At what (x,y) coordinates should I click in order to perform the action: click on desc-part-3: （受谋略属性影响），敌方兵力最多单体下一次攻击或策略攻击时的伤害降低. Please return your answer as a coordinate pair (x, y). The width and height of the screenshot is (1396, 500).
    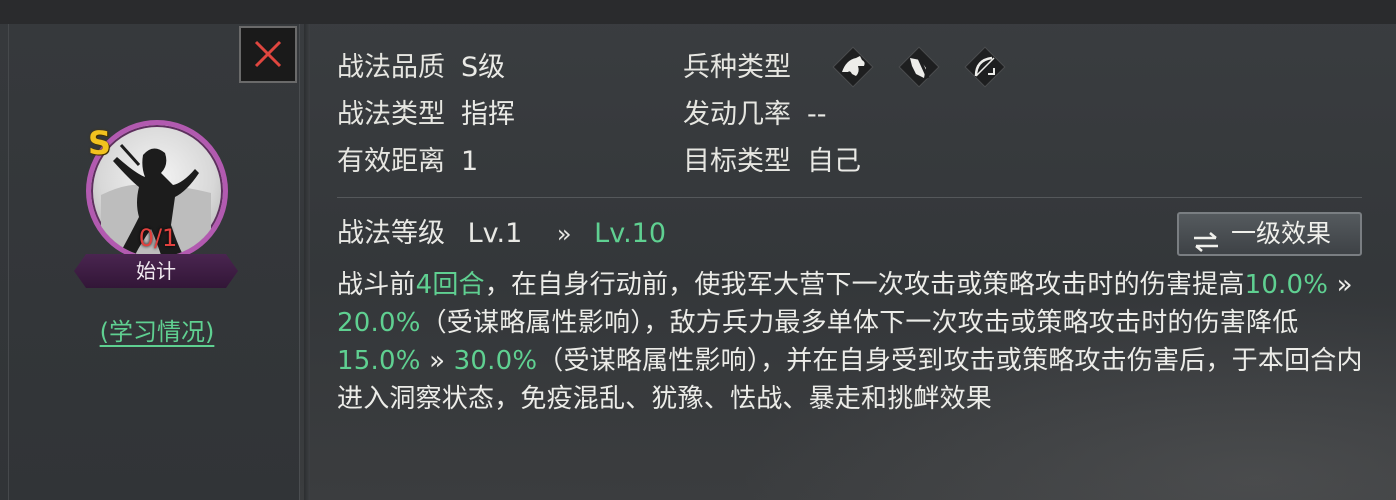
    Looking at the image, I should click on (859, 323).